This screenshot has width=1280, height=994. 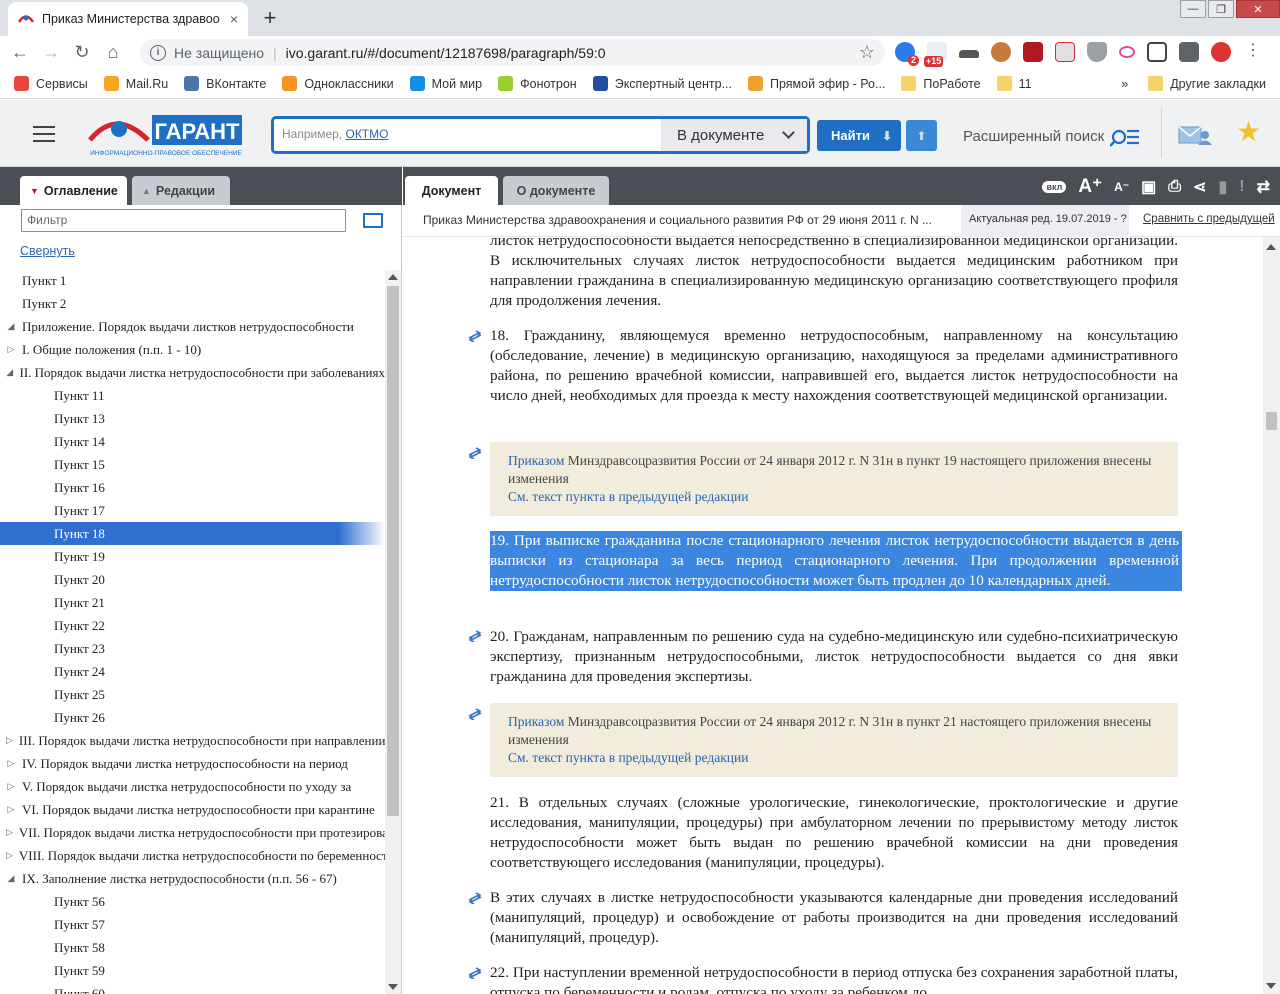 I want to click on hat-extension-icon, so click(x=969, y=54).